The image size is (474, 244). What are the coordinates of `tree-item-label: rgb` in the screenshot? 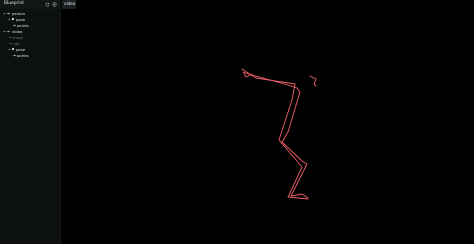 It's located at (16, 43).